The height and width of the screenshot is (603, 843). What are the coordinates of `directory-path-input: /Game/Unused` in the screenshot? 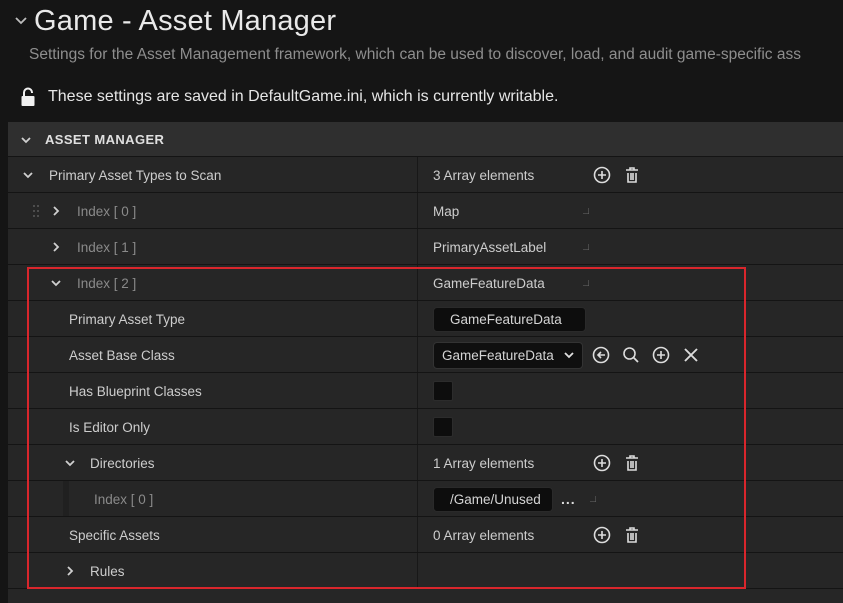 It's located at (493, 499).